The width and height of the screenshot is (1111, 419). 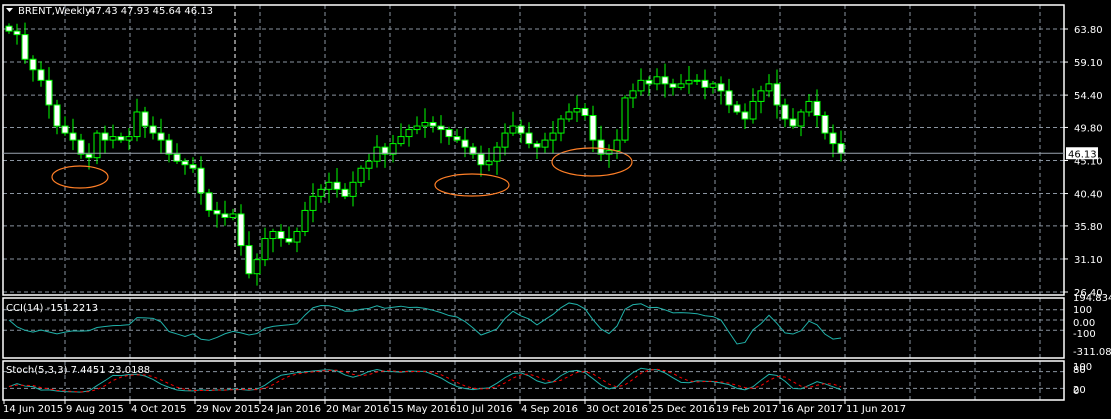 What do you see at coordinates (747, 409) in the screenshot?
I see `time-label: 19 Feb 2017` at bounding box center [747, 409].